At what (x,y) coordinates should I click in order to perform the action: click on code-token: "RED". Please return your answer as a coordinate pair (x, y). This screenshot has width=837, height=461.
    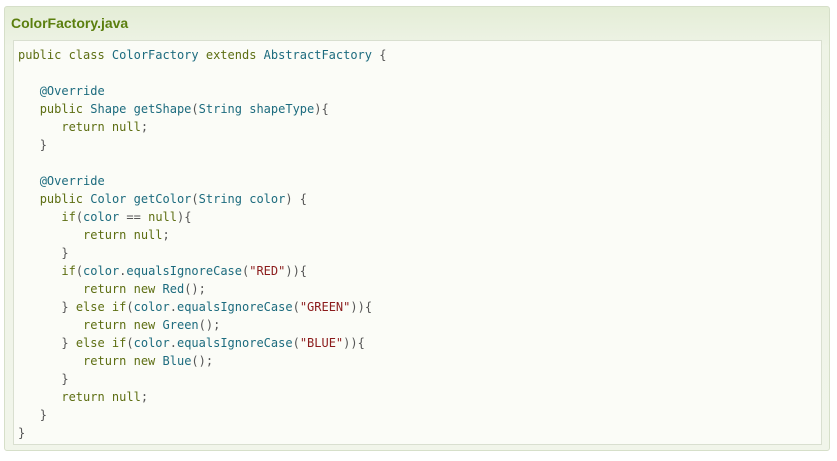
    Looking at the image, I should click on (267, 271).